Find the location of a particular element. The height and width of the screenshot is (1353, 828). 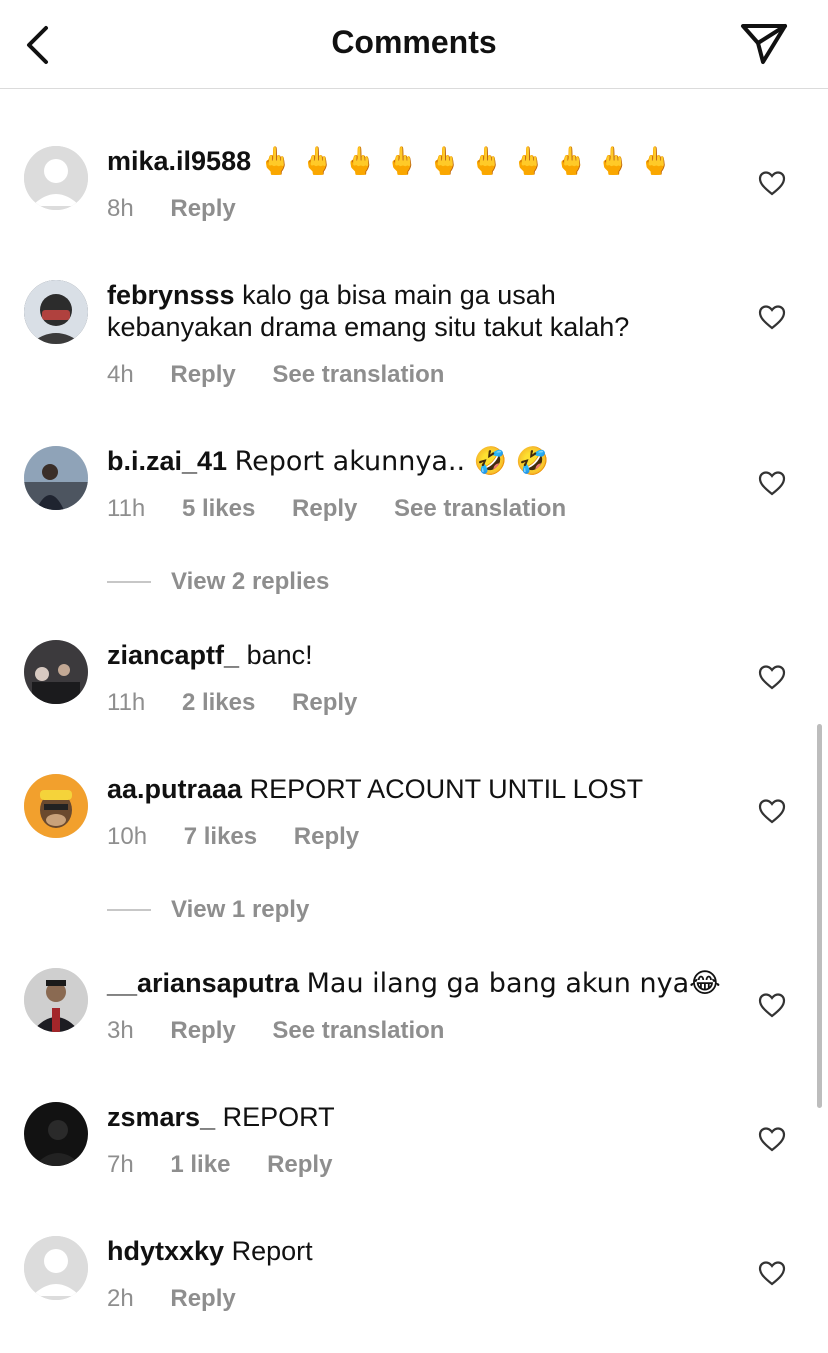

comment-meta: 11h 2 likes Reply is located at coordinates (247, 703).